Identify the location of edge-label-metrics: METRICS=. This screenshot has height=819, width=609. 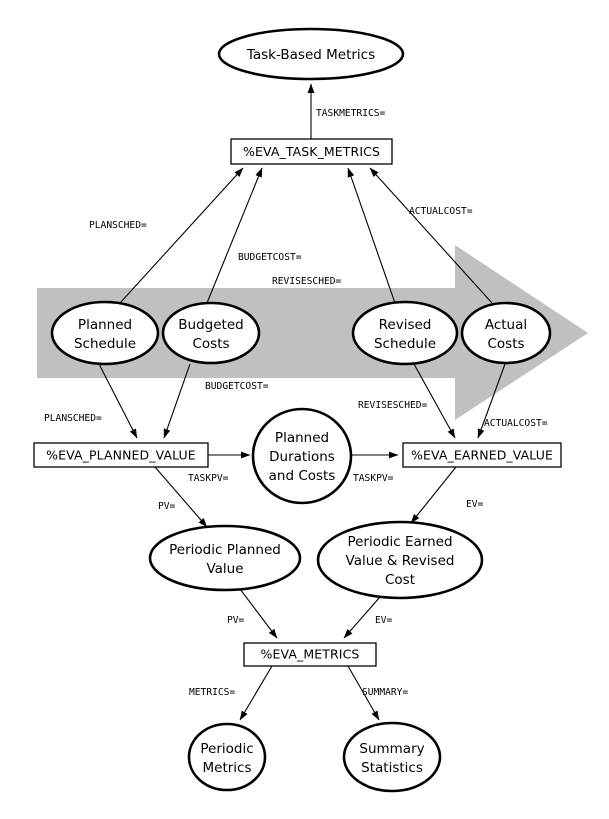
(212, 692).